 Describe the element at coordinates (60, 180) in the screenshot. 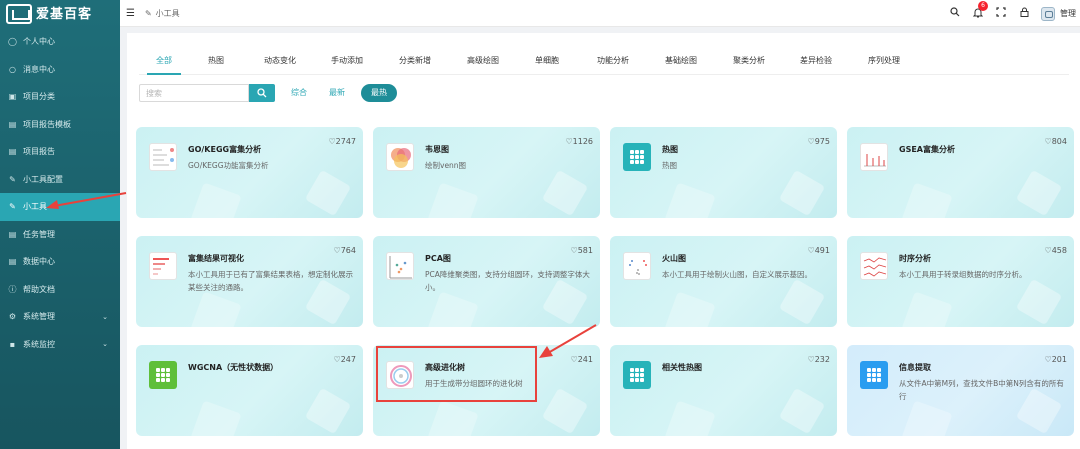

I see `sidebar-item-tool-config: ✎ 小工具配置` at that location.